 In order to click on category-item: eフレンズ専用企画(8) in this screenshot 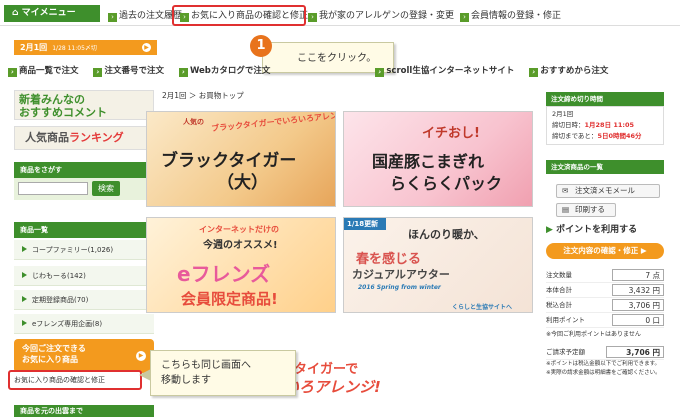, I will do `click(84, 324)`.